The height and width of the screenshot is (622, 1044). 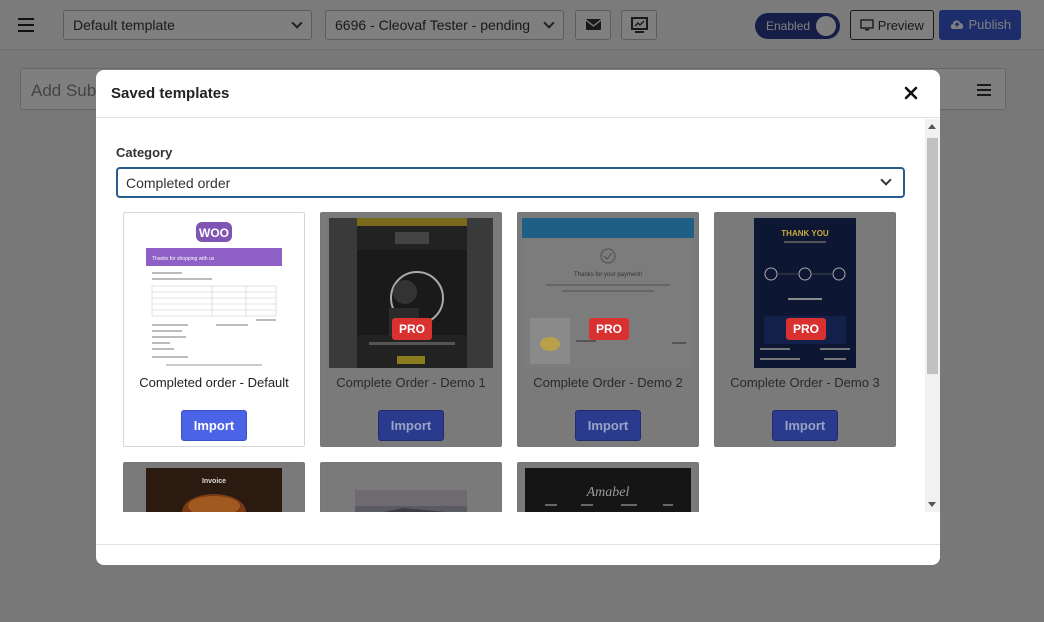 I want to click on modal-footer-divider, so click(x=518, y=544).